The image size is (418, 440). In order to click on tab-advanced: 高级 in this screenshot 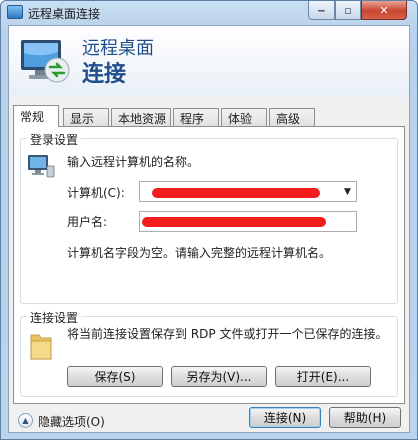, I will do `click(292, 117)`.